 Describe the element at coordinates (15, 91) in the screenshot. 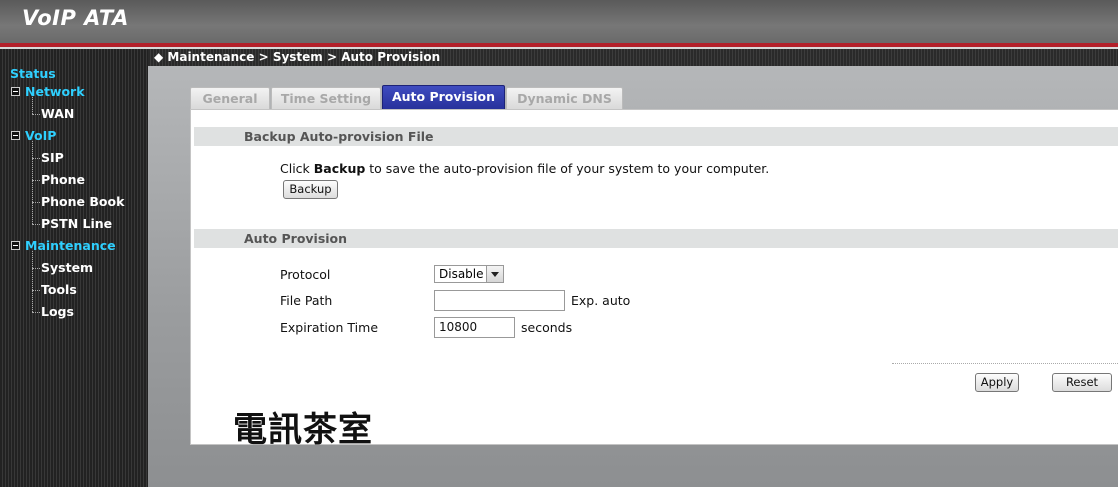

I see `collapse-network-icon` at that location.